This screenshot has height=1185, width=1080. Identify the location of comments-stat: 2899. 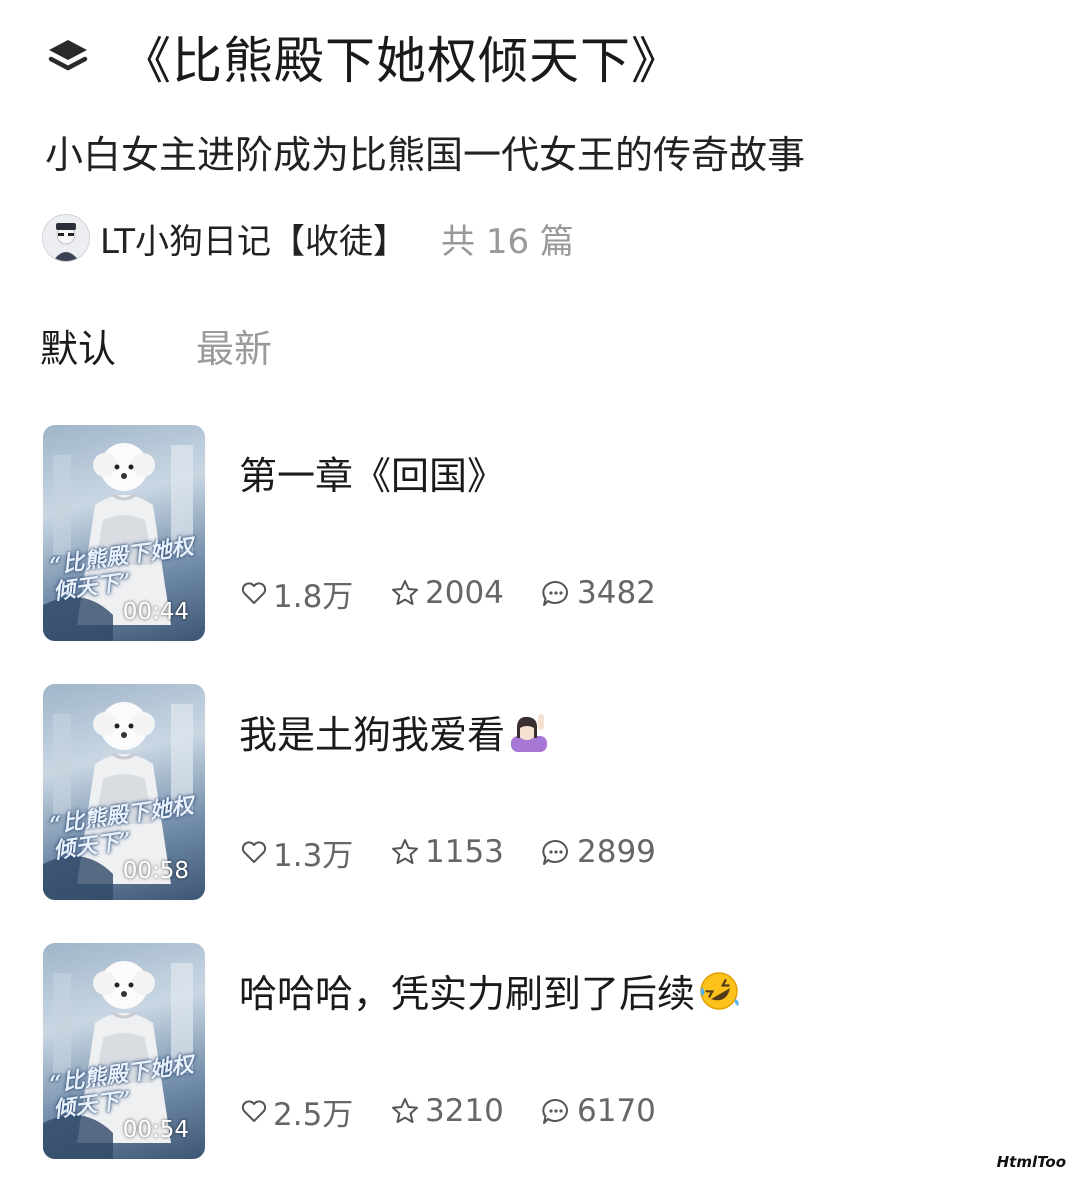
(597, 852).